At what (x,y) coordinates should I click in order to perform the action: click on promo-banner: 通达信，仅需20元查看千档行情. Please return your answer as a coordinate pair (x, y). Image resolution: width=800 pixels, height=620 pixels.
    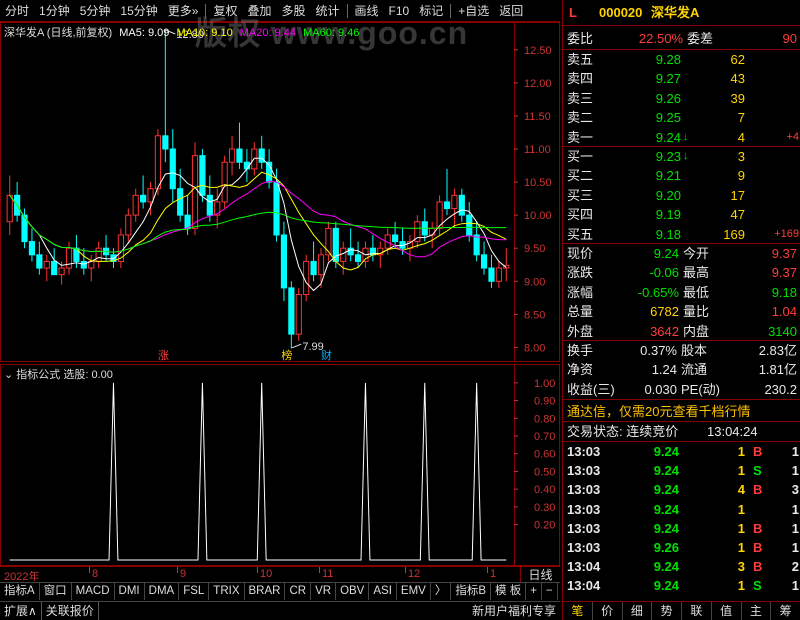
    Looking at the image, I should click on (681, 411).